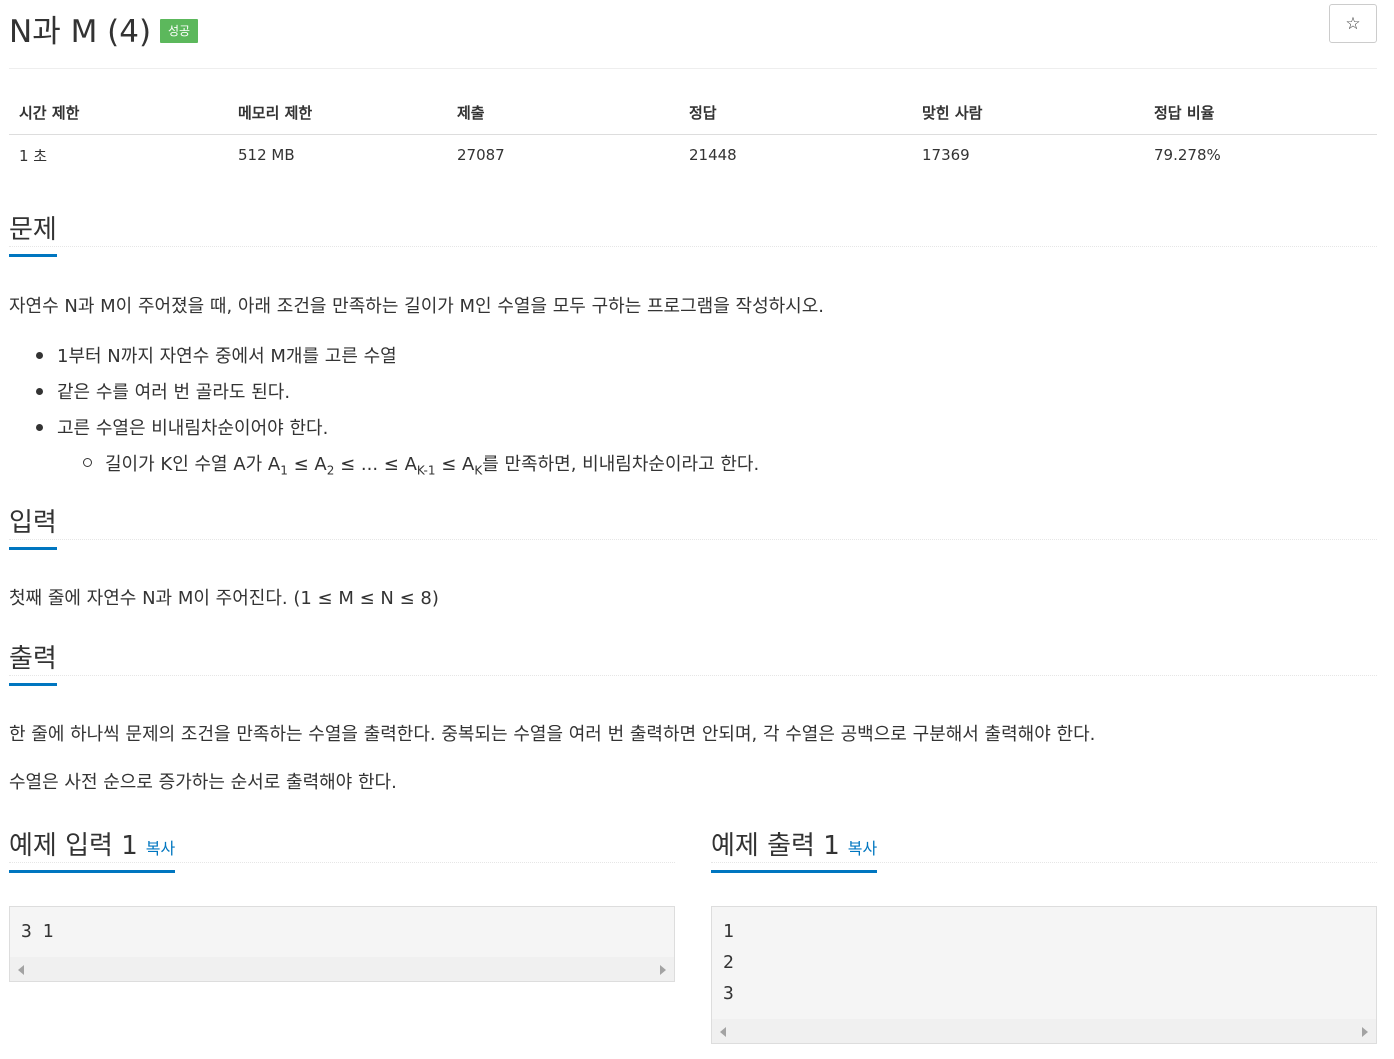 This screenshot has width=1394, height=1059. I want to click on sample-input-box: 3 1, so click(342, 944).